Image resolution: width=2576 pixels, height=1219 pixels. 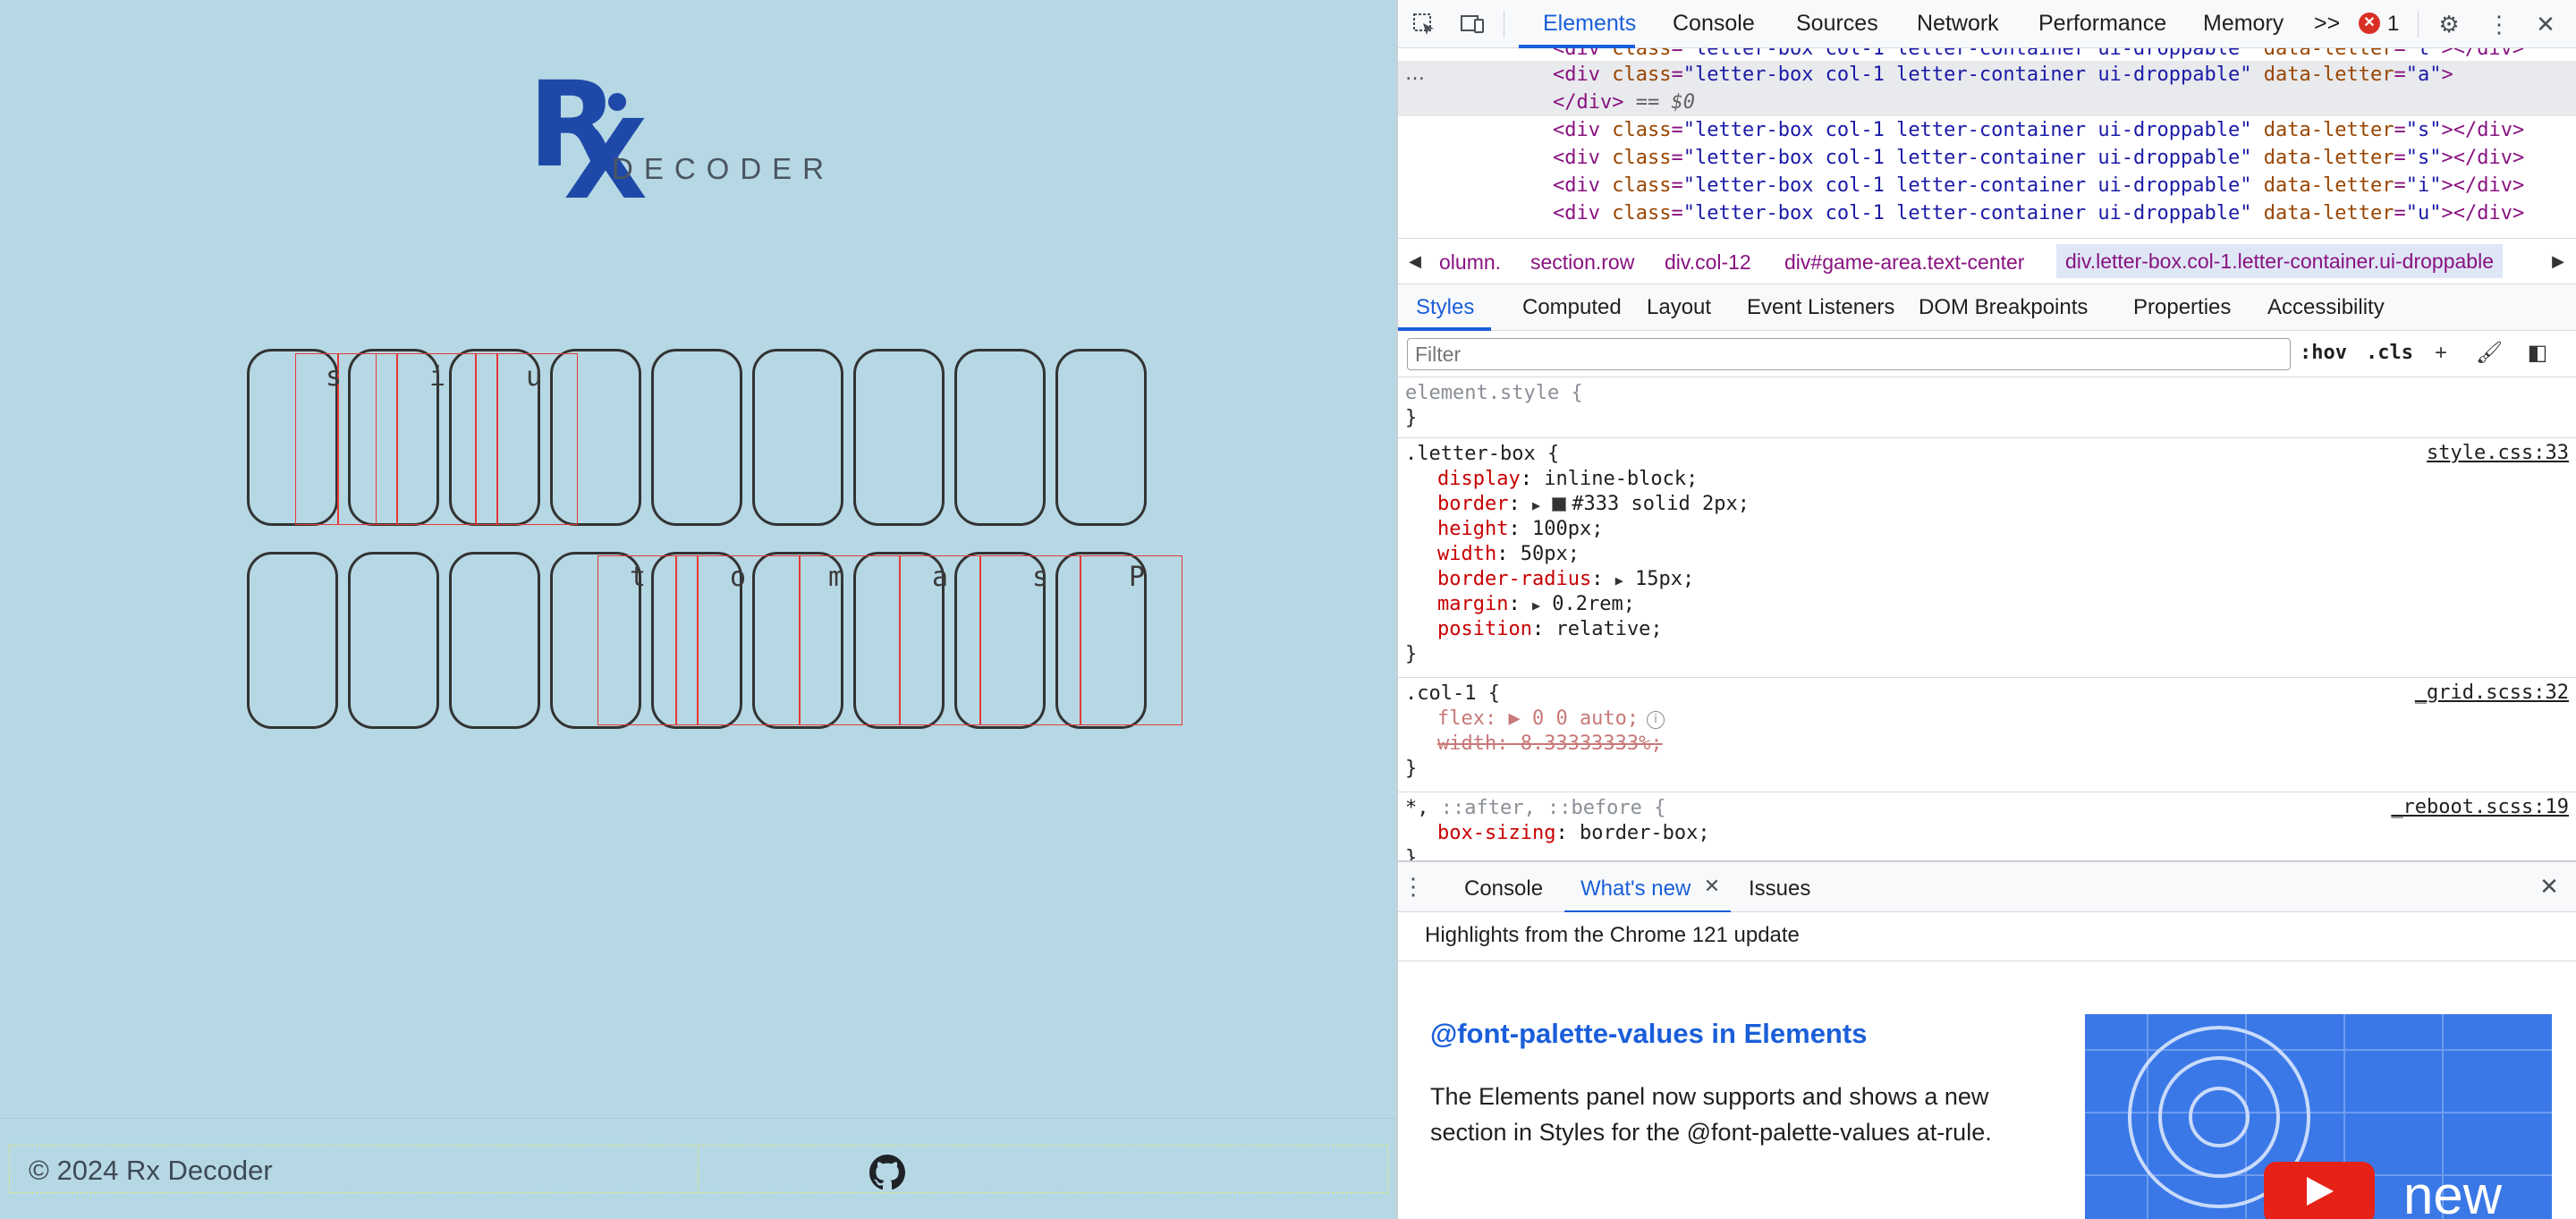 I want to click on whats-new-video-thumbnail: new, so click(x=2318, y=1116).